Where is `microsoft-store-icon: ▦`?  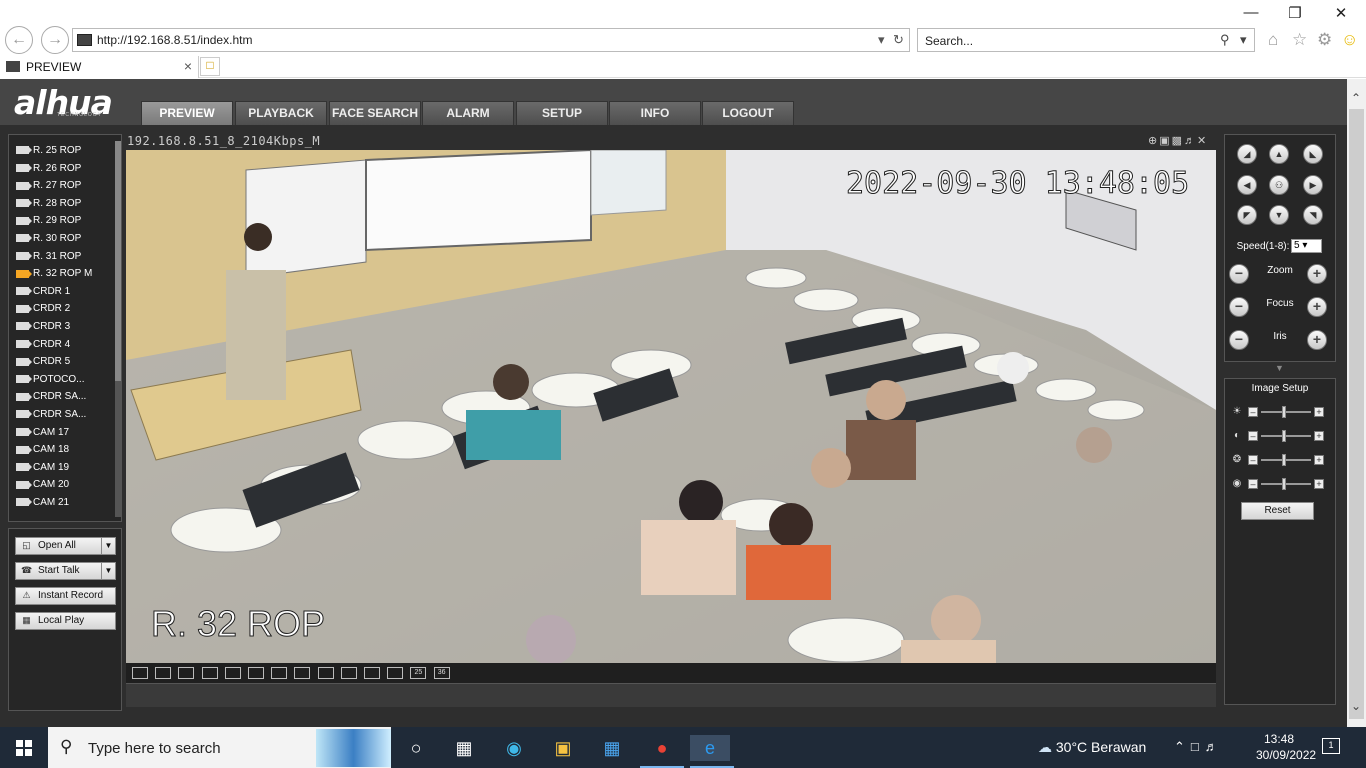
microsoft-store-icon: ▦ is located at coordinates (612, 748).